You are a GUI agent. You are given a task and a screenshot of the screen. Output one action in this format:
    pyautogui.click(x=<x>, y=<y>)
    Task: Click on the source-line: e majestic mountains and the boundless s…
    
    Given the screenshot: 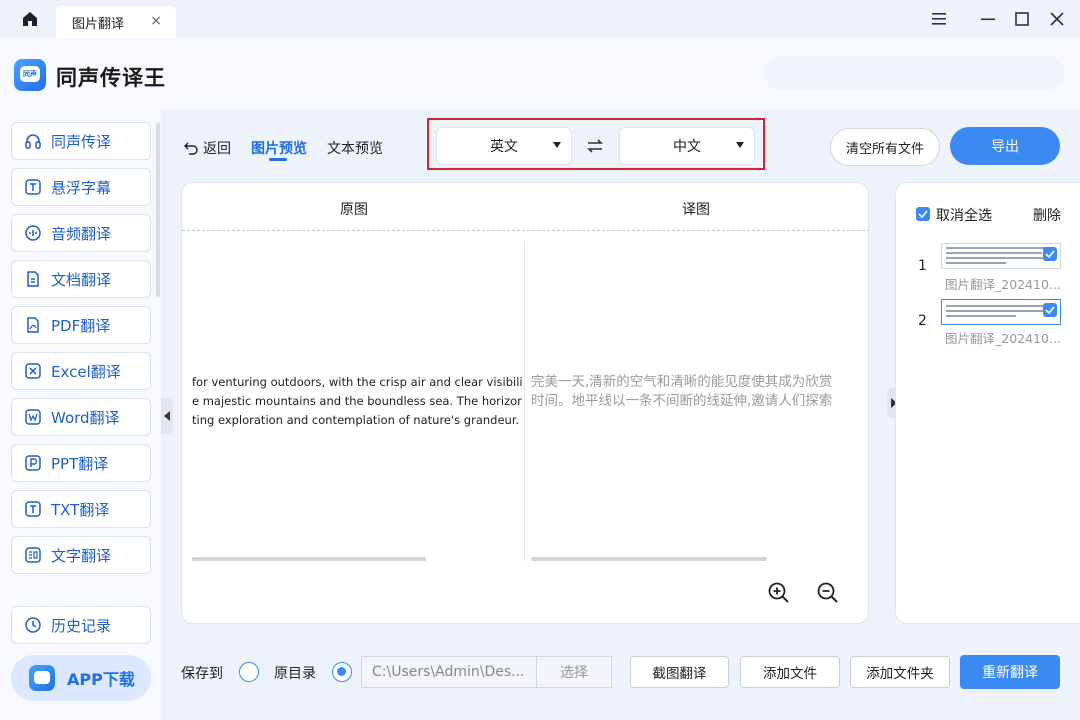 What is the action you would take?
    pyautogui.click(x=357, y=401)
    